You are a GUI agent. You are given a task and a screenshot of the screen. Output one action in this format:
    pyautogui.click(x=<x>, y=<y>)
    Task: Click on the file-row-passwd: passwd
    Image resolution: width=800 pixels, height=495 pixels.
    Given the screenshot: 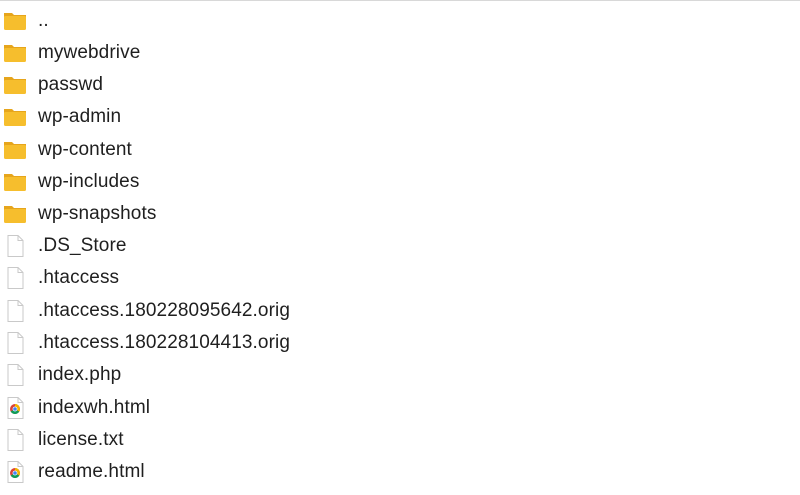 What is the action you would take?
    pyautogui.click(x=400, y=85)
    